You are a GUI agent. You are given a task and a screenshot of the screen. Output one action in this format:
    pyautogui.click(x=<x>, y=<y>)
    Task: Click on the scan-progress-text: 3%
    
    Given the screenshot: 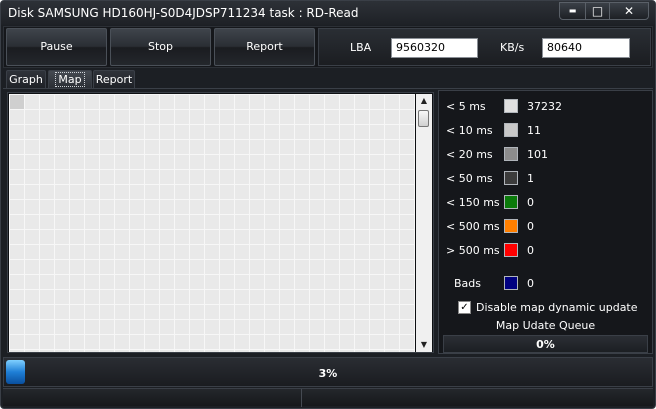 What is the action you would take?
    pyautogui.click(x=328, y=373)
    